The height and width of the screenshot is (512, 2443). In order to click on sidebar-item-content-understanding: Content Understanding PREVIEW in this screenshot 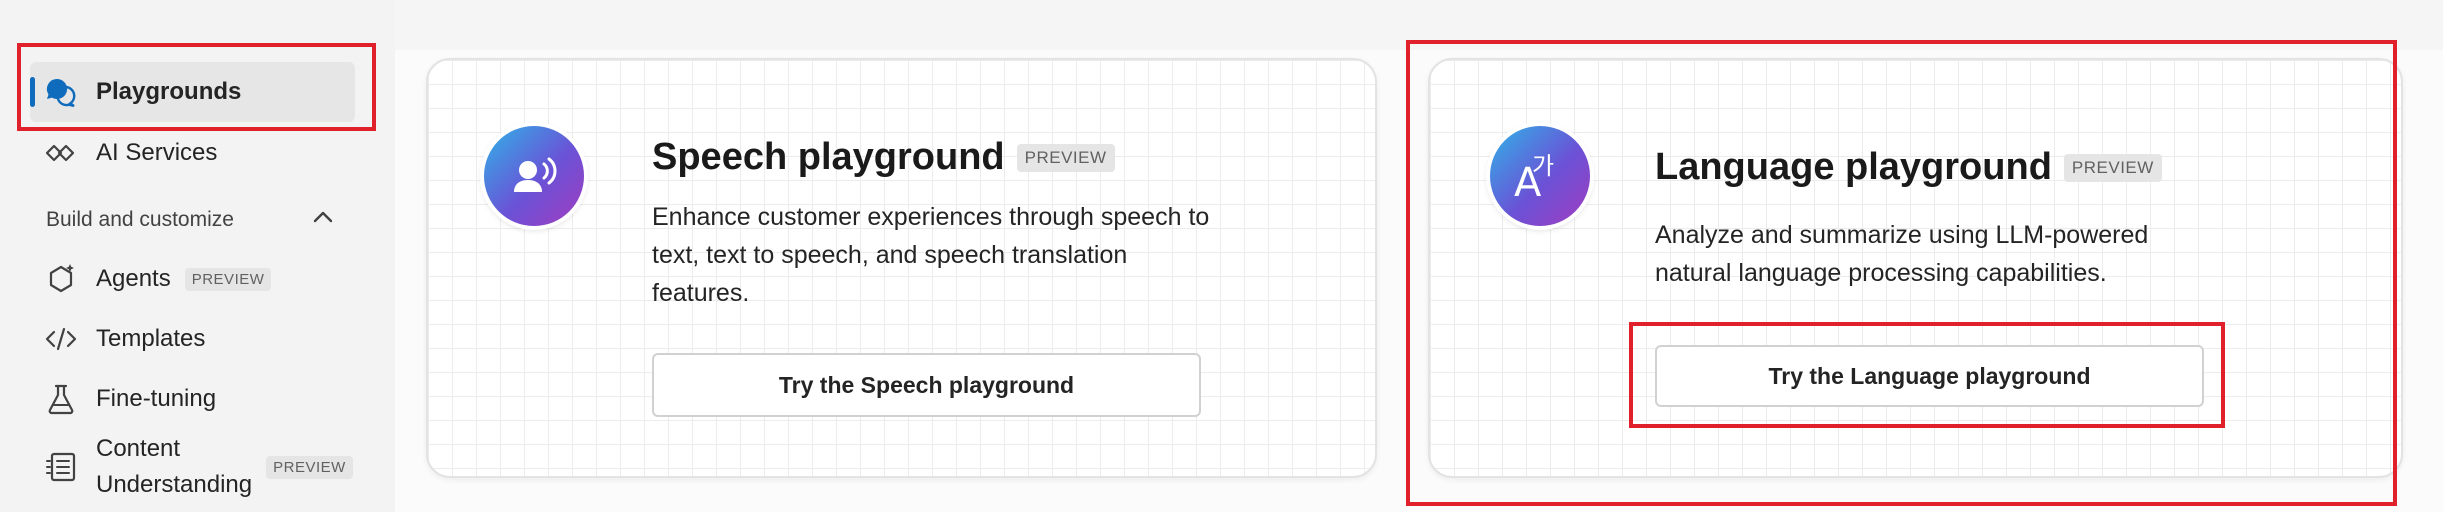, I will do `click(192, 467)`.